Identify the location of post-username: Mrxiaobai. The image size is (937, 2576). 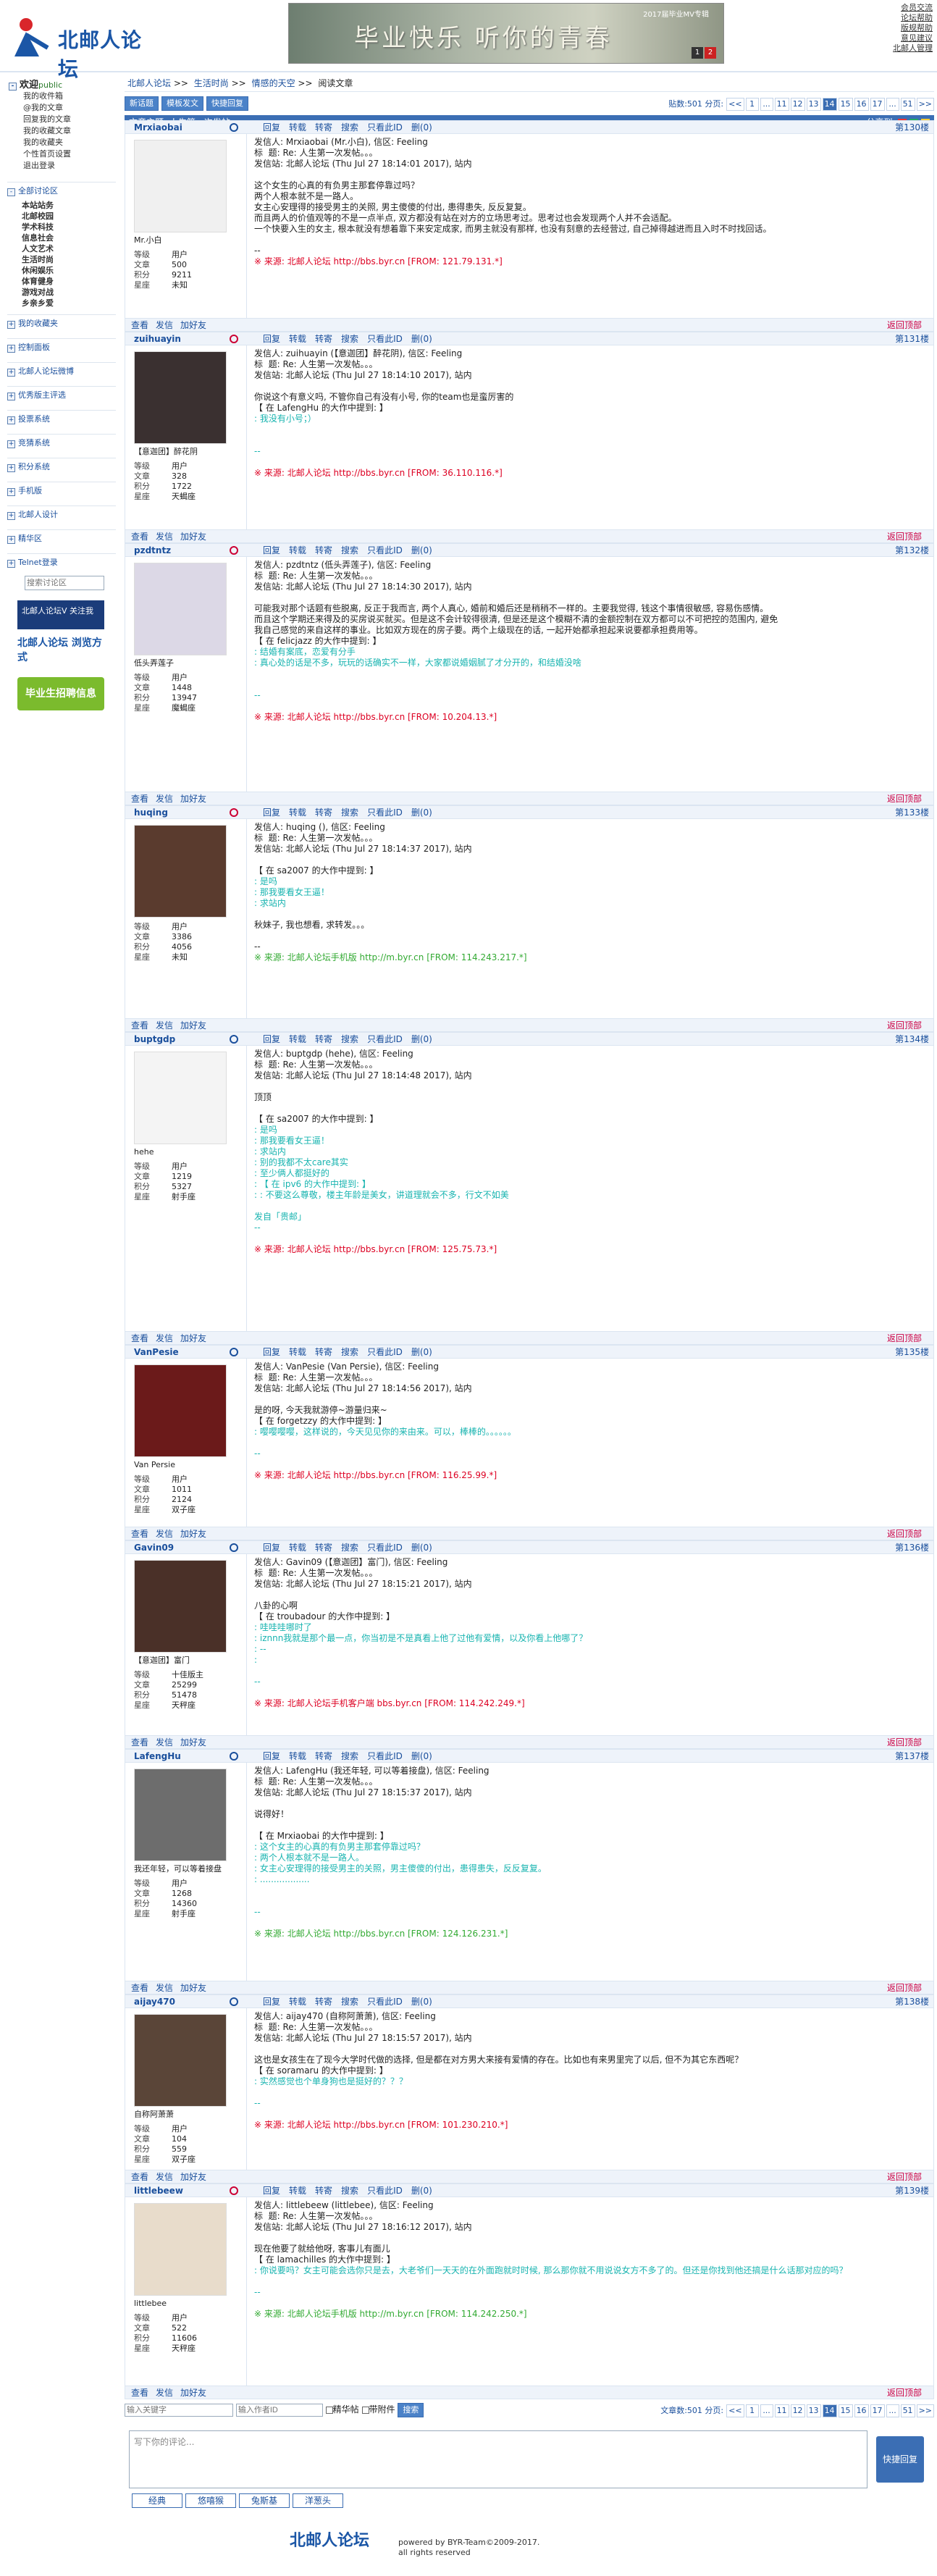
(158, 127).